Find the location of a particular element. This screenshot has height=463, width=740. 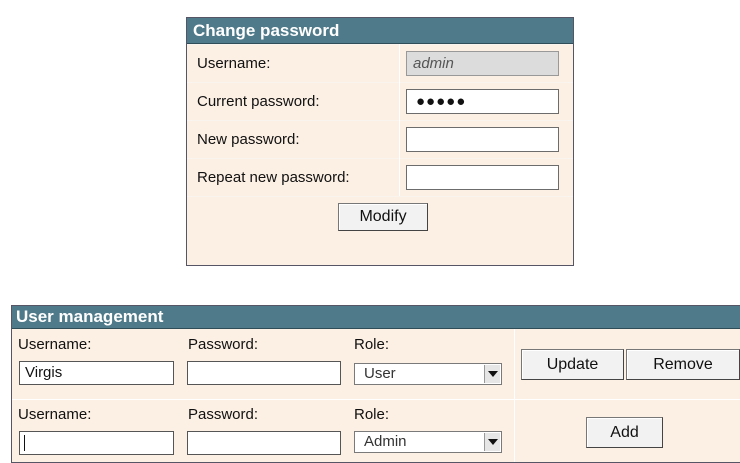

username-field: admin is located at coordinates (482, 63).